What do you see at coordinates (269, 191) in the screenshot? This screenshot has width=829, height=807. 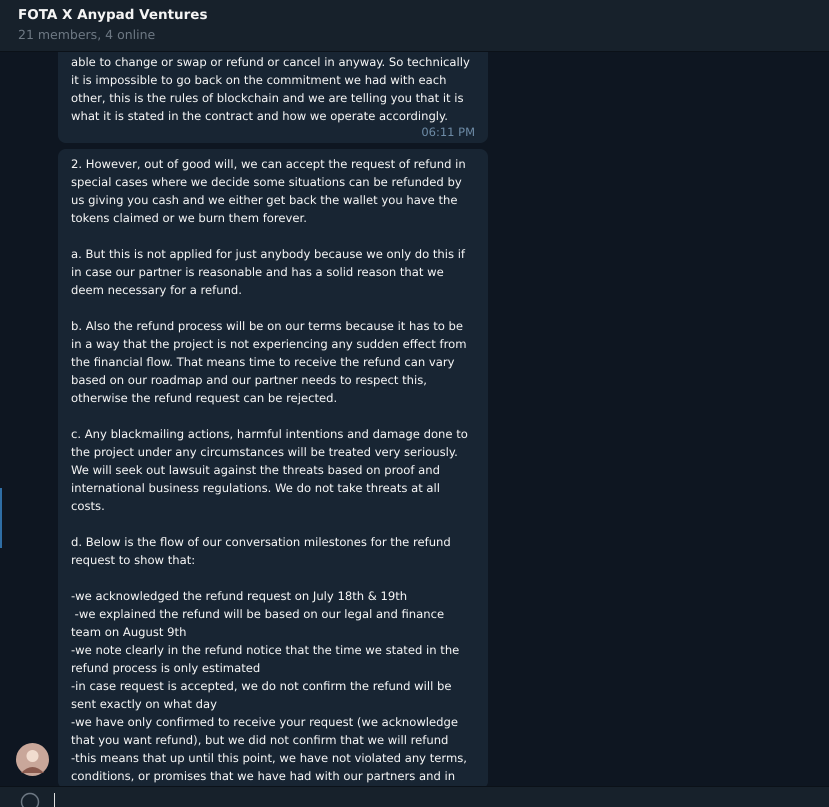 I see `message-text: 2. However, out of good will, we can accept the request of refund in special cases where we decide some situations can be refunded by us giving you cash and we either get back the wallet you have the tokens claimed or we burn them forever.` at bounding box center [269, 191].